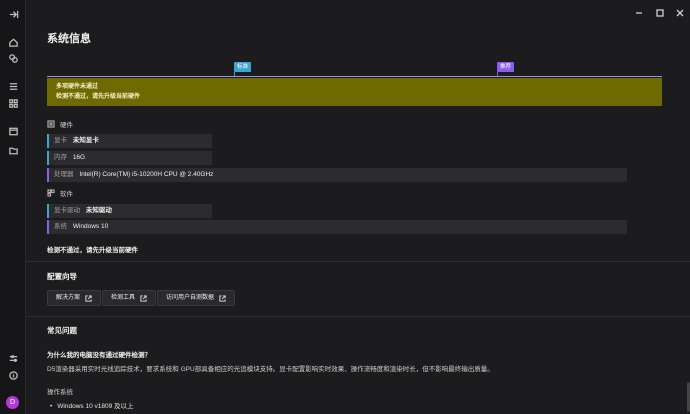 This screenshot has width=690, height=414. I want to click on row-value: 16G, so click(79, 157).